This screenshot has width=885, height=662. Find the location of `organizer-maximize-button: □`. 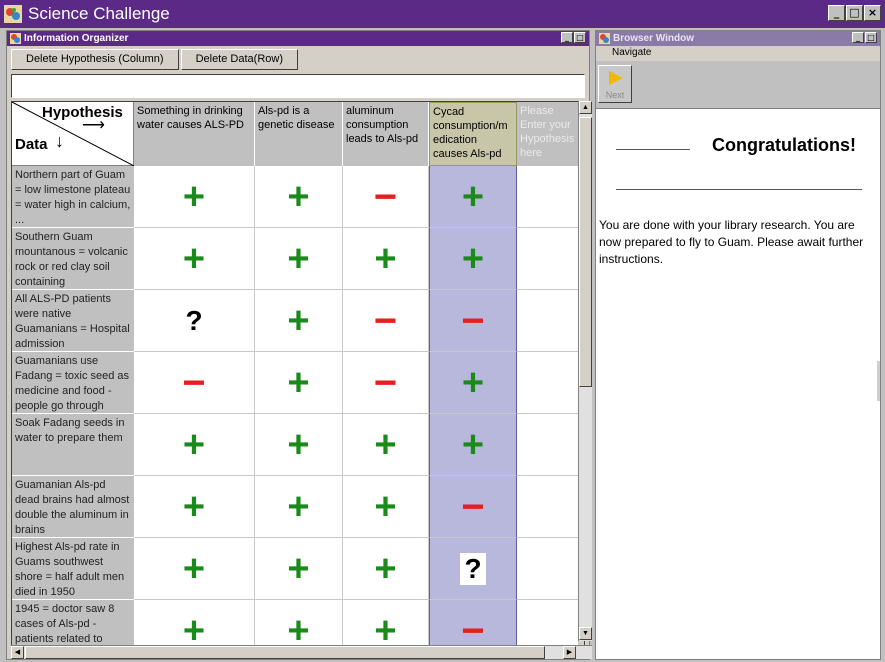

organizer-maximize-button: □ is located at coordinates (580, 37).